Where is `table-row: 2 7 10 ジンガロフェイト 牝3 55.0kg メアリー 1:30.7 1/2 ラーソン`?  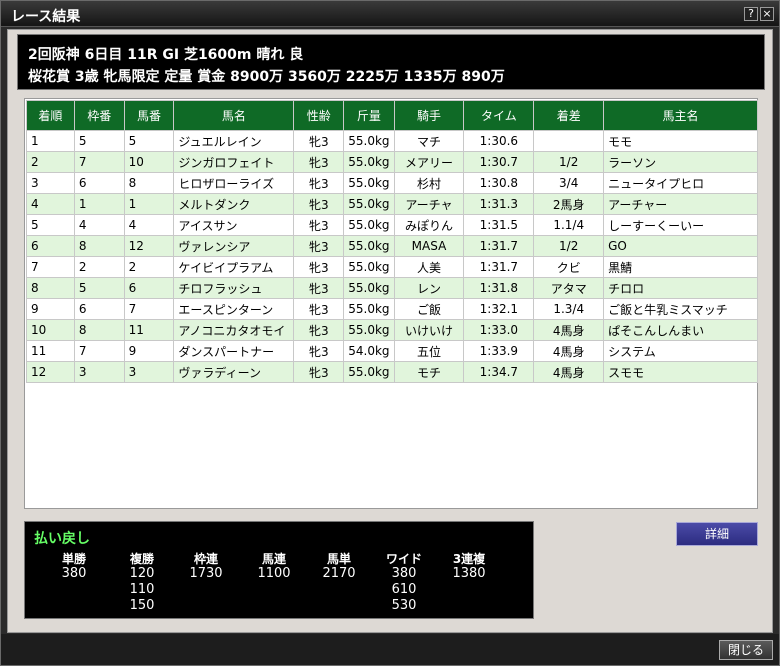
table-row: 2 7 10 ジンガロフェイト 牝3 55.0kg メアリー 1:30.7 1/2 ラーソン is located at coordinates (392, 162).